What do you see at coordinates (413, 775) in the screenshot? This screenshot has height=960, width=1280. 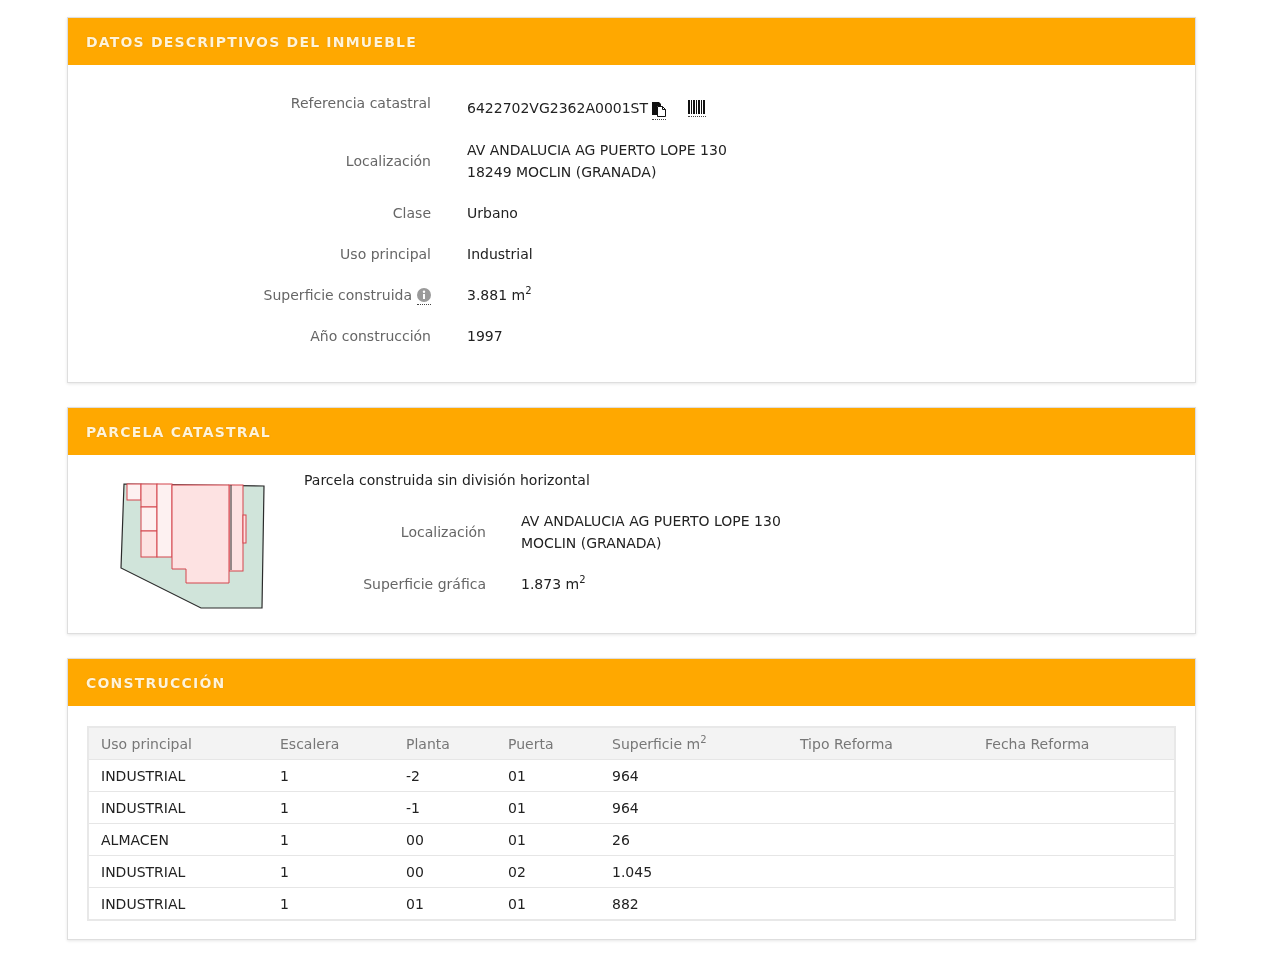 I see `table-cell: -2` at bounding box center [413, 775].